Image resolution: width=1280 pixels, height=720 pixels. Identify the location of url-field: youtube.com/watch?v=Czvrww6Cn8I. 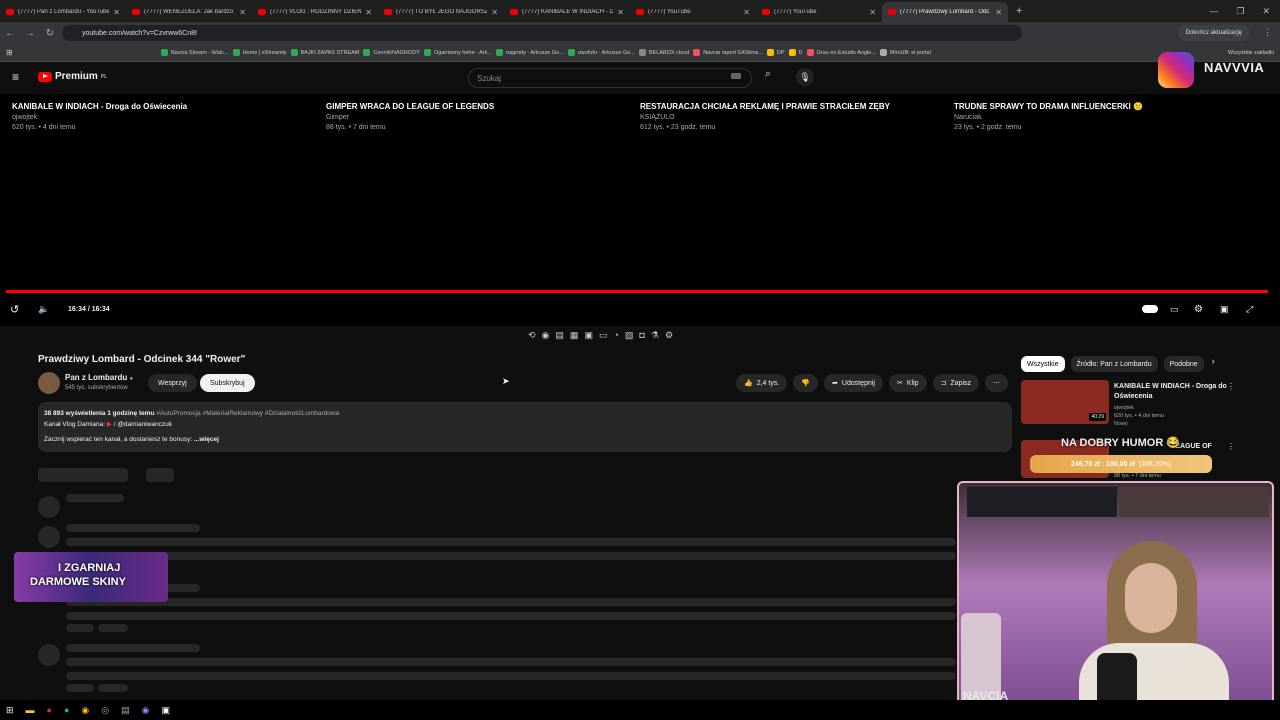
(542, 33).